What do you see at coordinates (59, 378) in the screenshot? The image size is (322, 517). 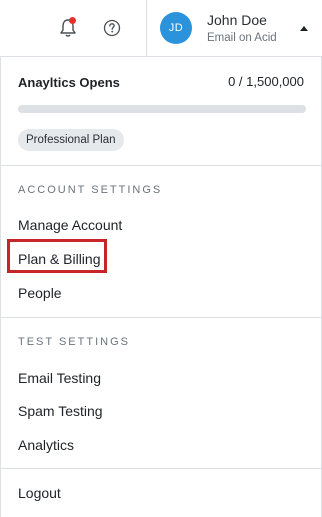 I see `menu-item-email-testing: Email Testing` at bounding box center [59, 378].